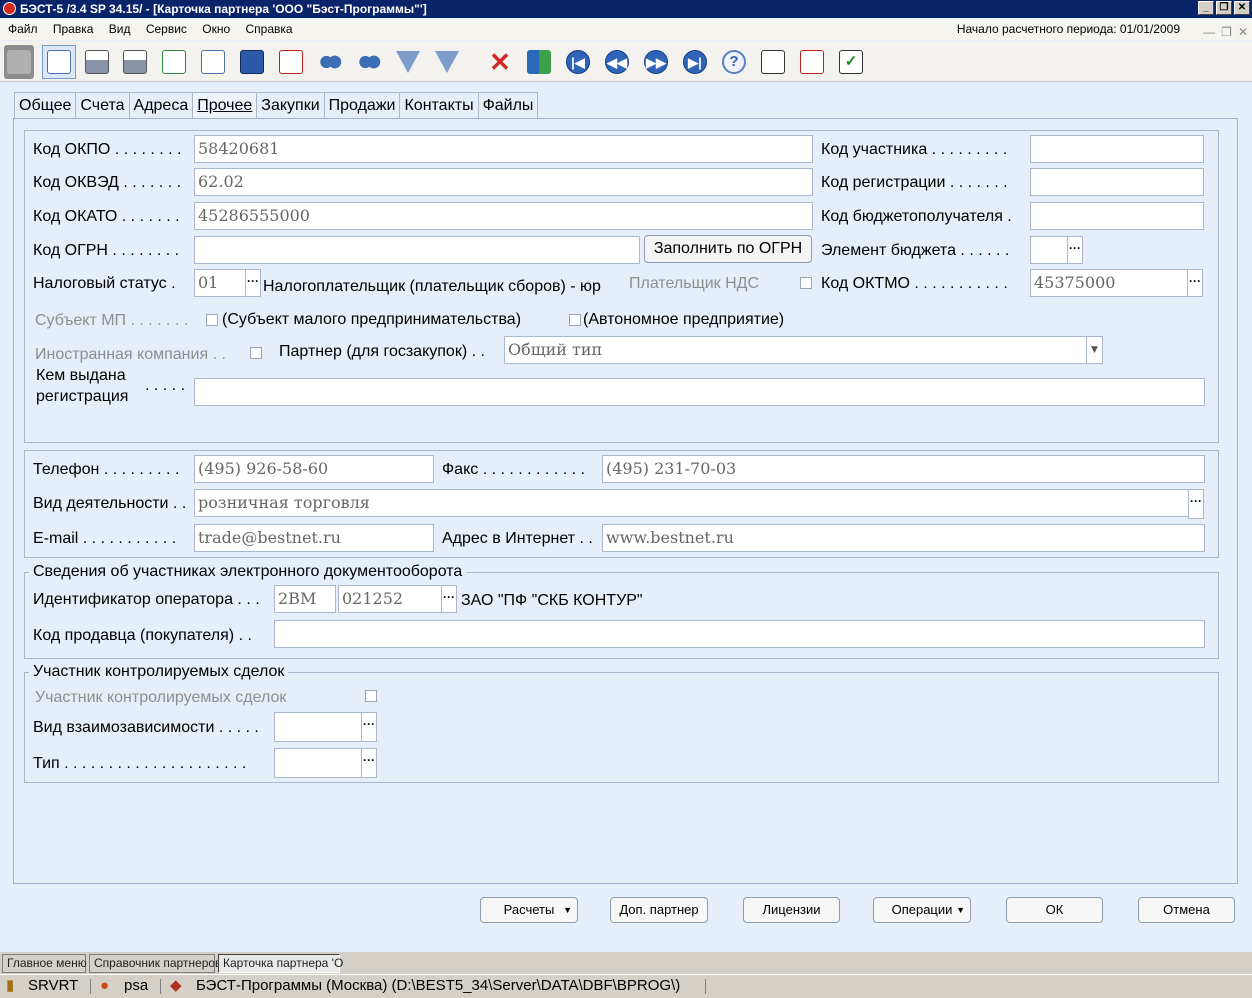 The image size is (1252, 998). What do you see at coordinates (500, 62) in the screenshot?
I see `tool-clear-filter-button: ✕` at bounding box center [500, 62].